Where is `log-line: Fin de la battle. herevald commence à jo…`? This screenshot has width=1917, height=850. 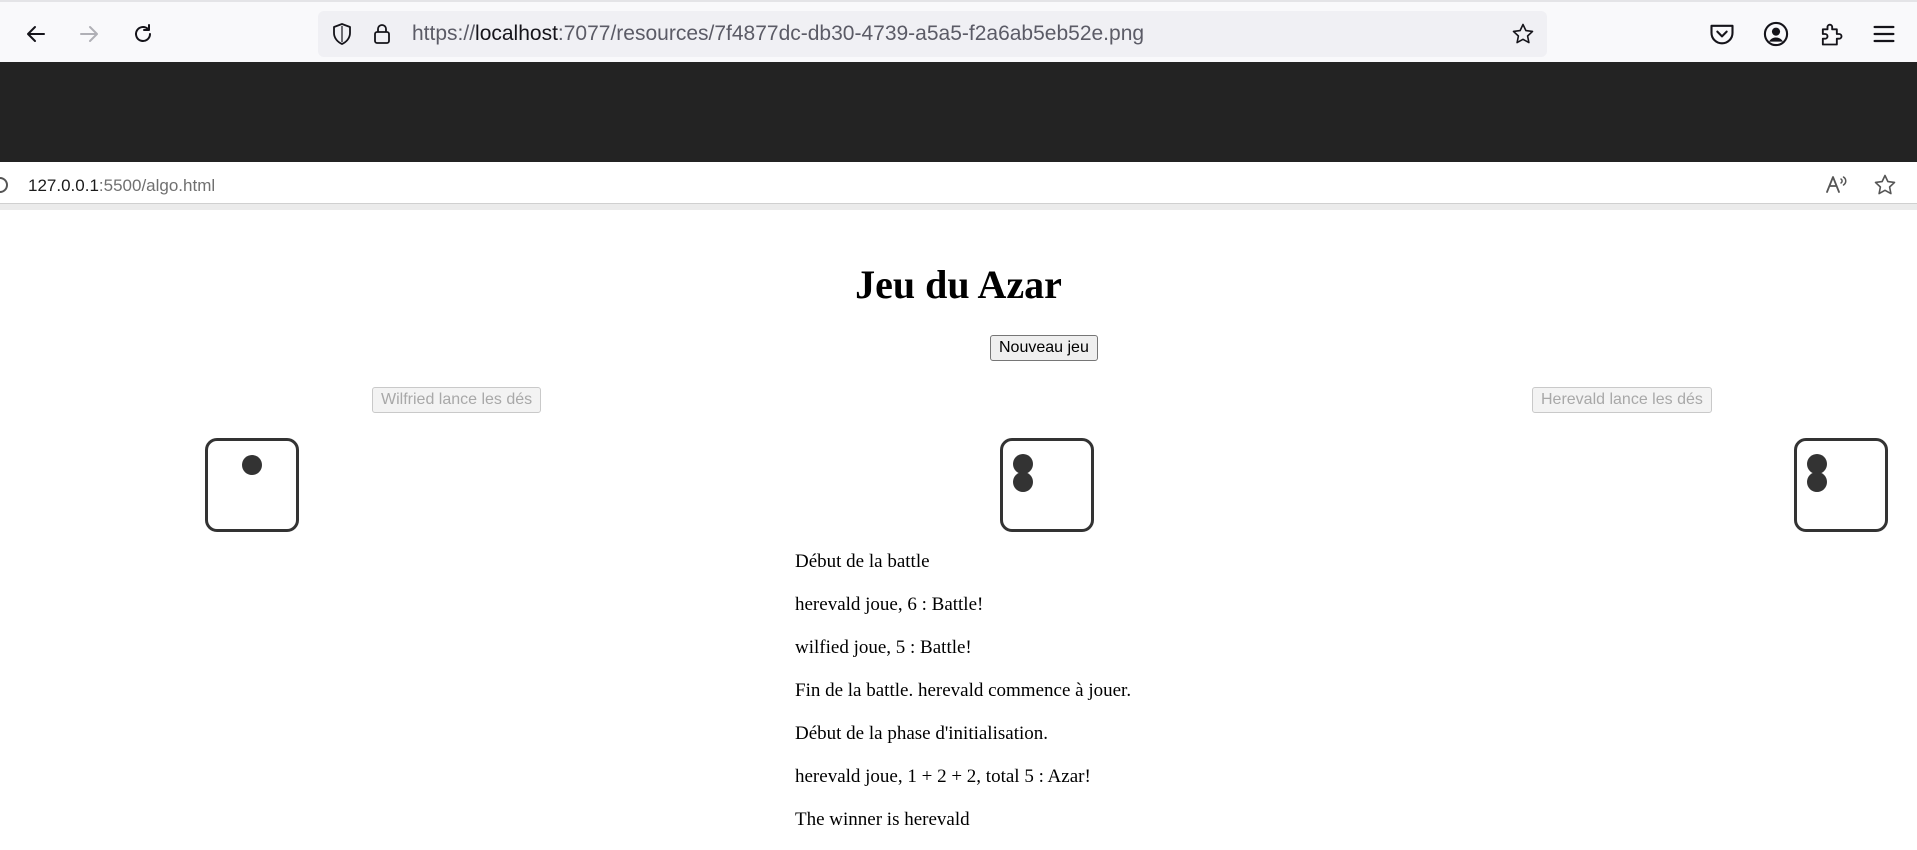 log-line: Fin de la battle. herevald commence à jo… is located at coordinates (963, 690).